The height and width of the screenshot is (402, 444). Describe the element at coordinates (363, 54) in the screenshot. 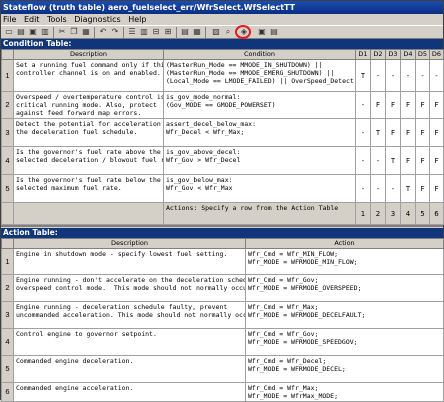

I see `decision-header-d1: D1` at that location.